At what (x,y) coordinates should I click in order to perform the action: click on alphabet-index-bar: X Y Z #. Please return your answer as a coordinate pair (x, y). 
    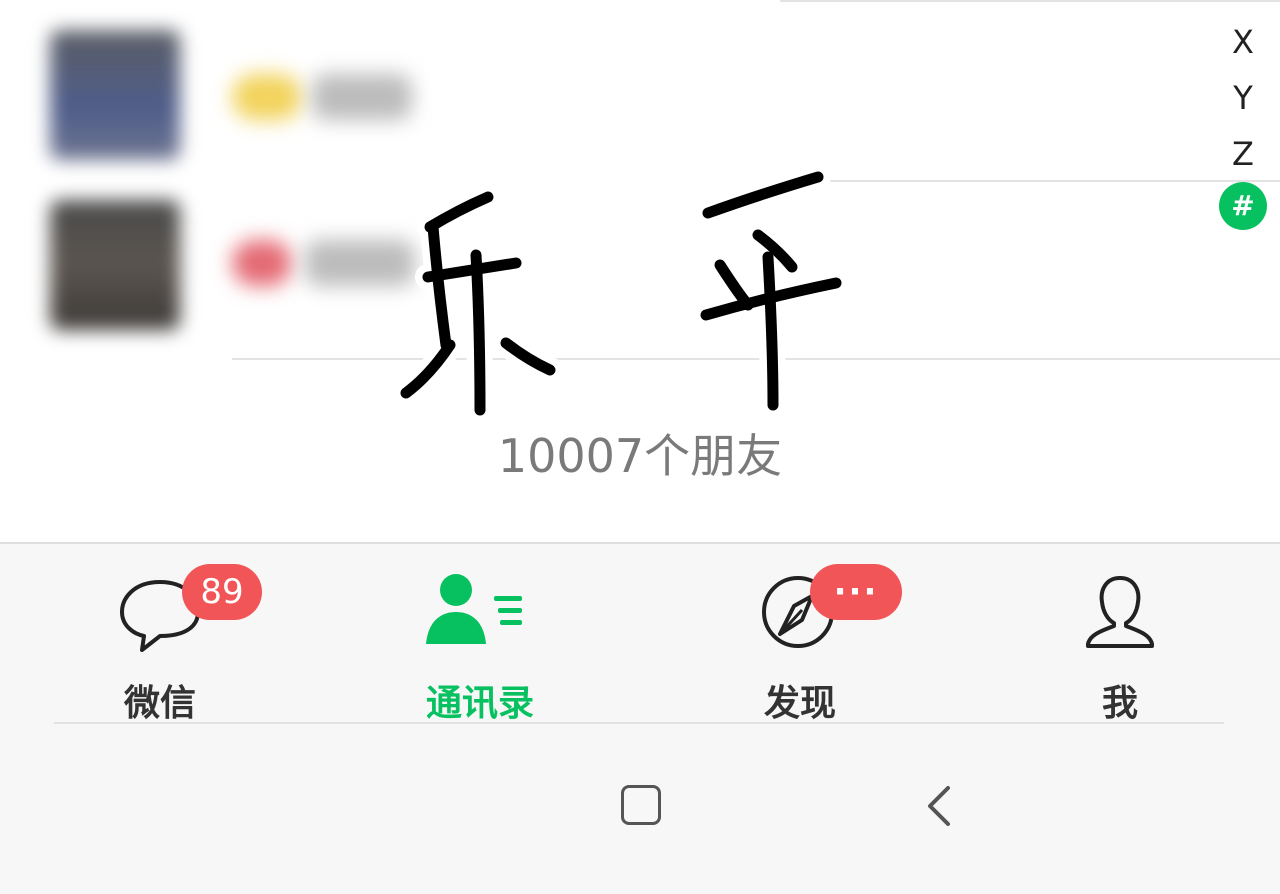
    Looking at the image, I should click on (1243, 122).